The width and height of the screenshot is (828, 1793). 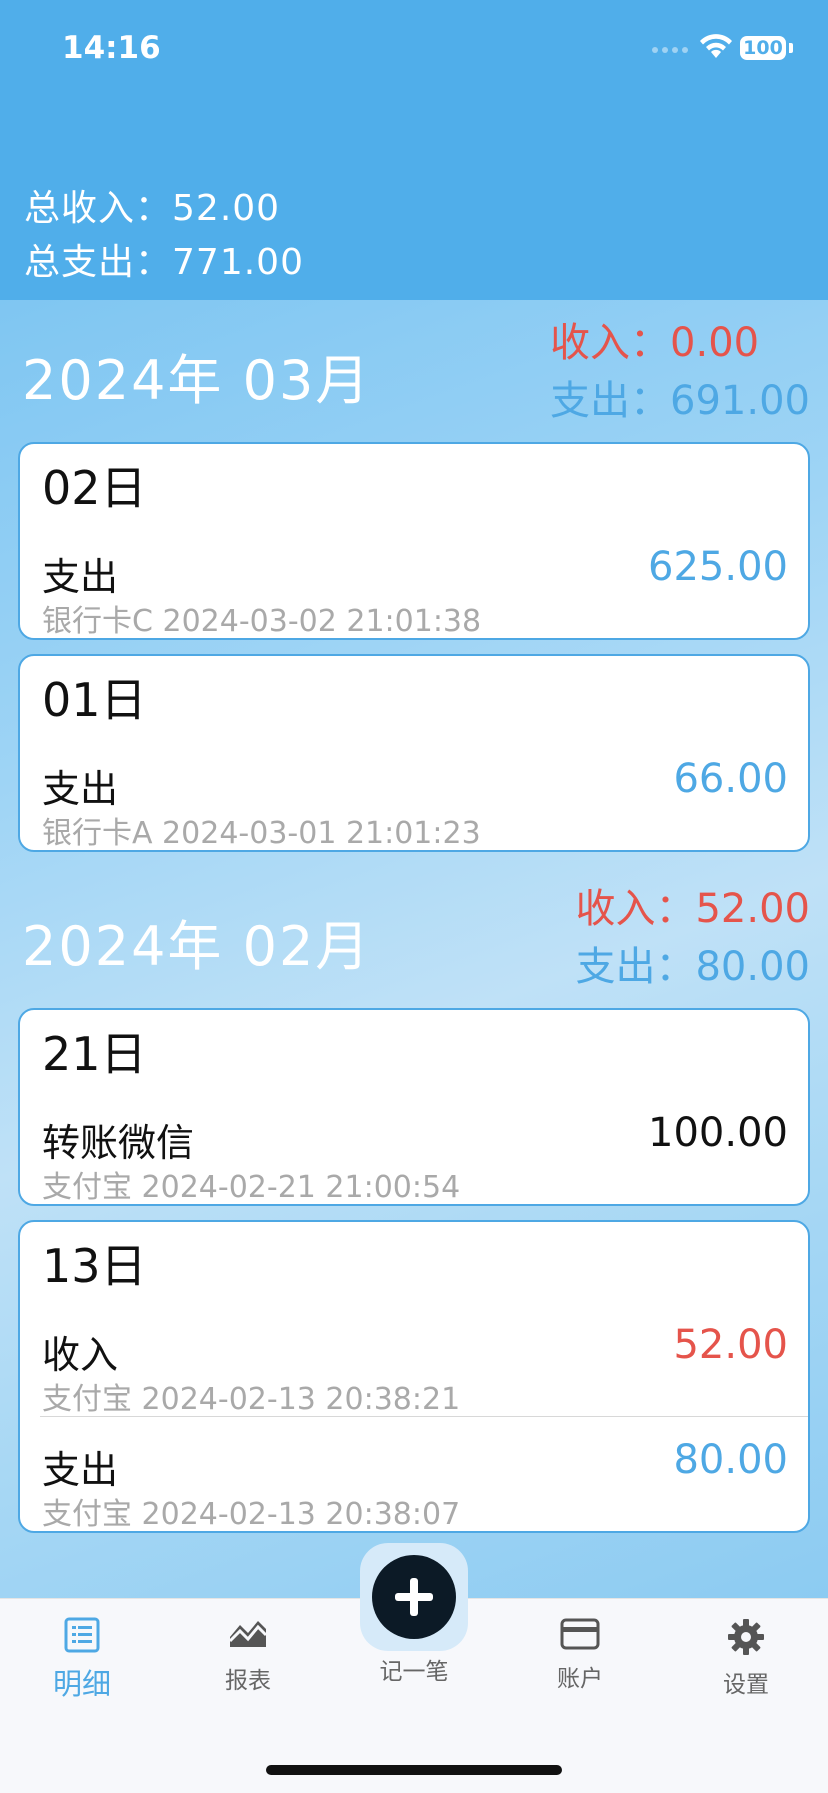 I want to click on battery-icon: 100, so click(x=763, y=48).